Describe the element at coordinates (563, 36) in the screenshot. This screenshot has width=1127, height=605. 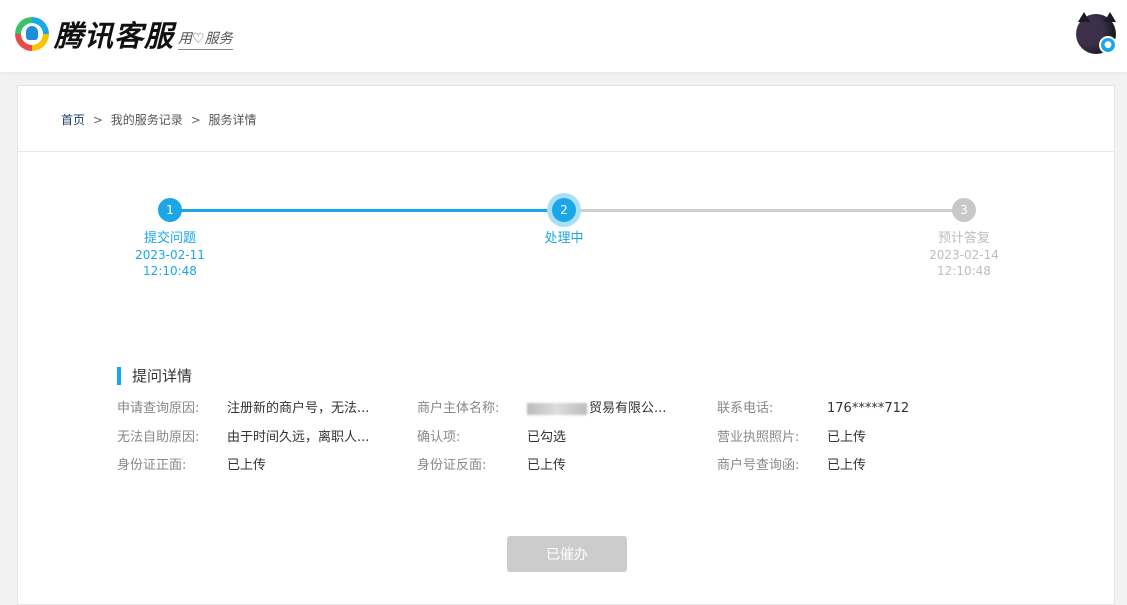
I see `top-header: 腾讯客服 用♡服务 ●` at that location.